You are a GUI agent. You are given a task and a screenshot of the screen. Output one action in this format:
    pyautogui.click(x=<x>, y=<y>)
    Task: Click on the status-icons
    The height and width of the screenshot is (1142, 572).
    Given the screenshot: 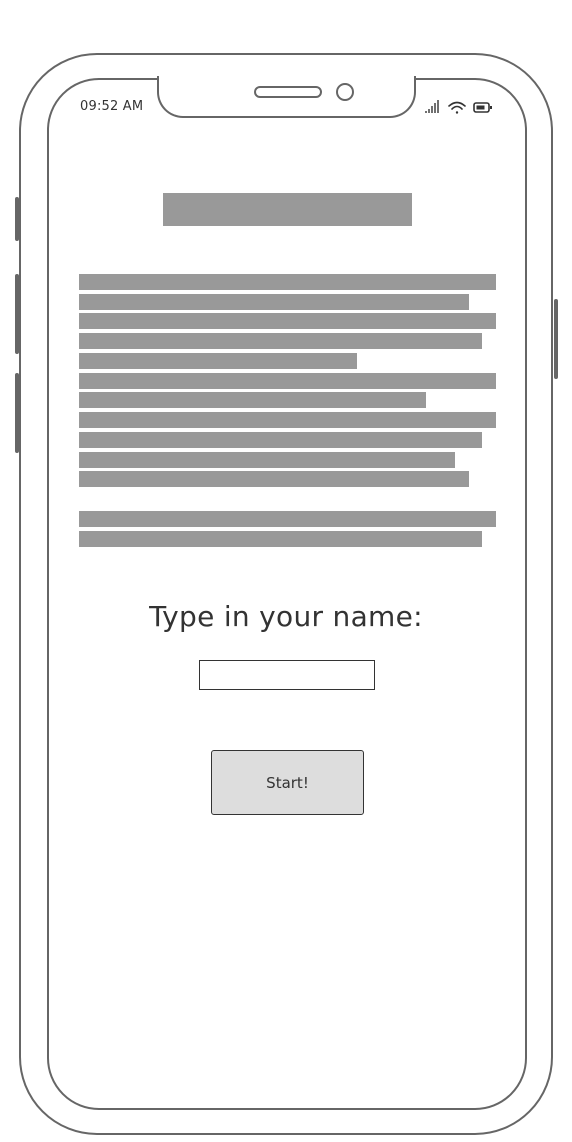 What is the action you would take?
    pyautogui.click(x=459, y=107)
    